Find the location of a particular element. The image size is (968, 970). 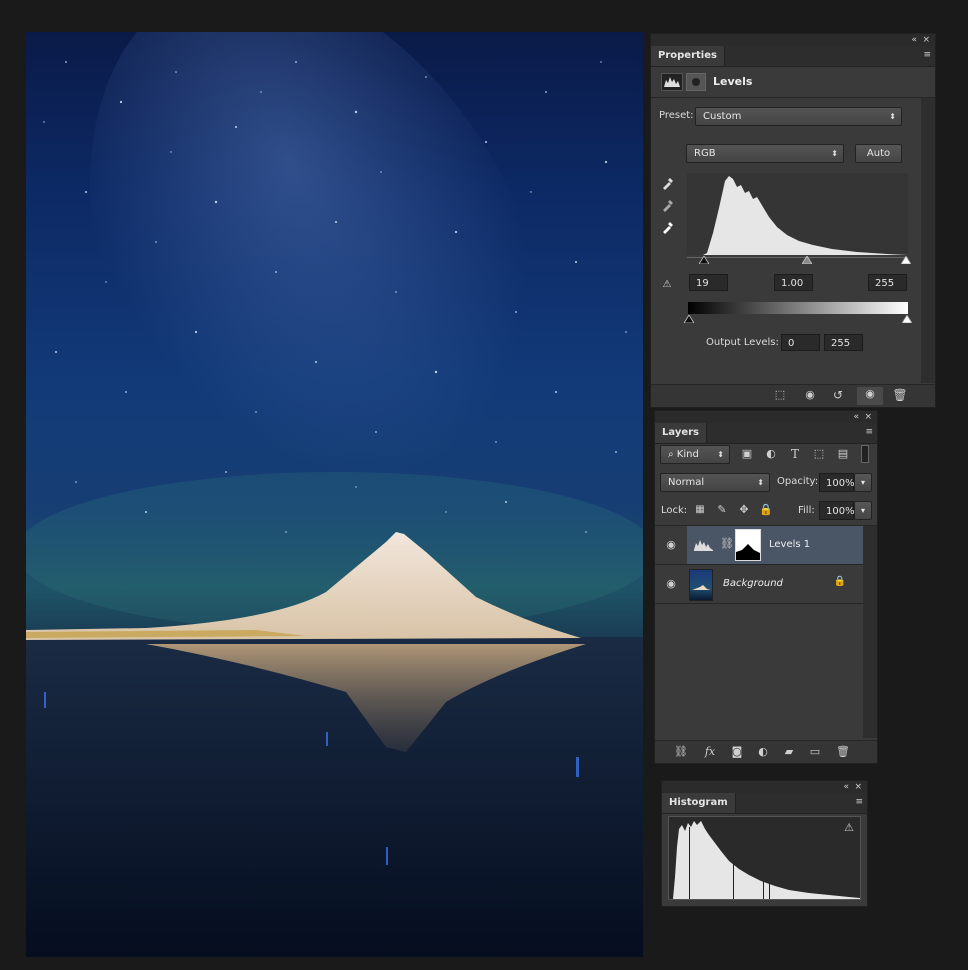

white-point-eyedropper-icon is located at coordinates (668, 228).